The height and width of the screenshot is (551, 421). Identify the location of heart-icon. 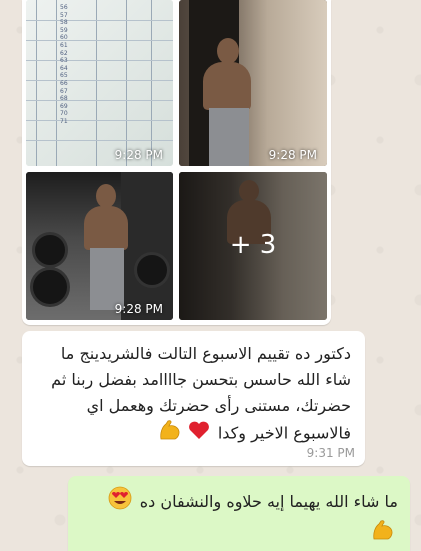
(199, 434).